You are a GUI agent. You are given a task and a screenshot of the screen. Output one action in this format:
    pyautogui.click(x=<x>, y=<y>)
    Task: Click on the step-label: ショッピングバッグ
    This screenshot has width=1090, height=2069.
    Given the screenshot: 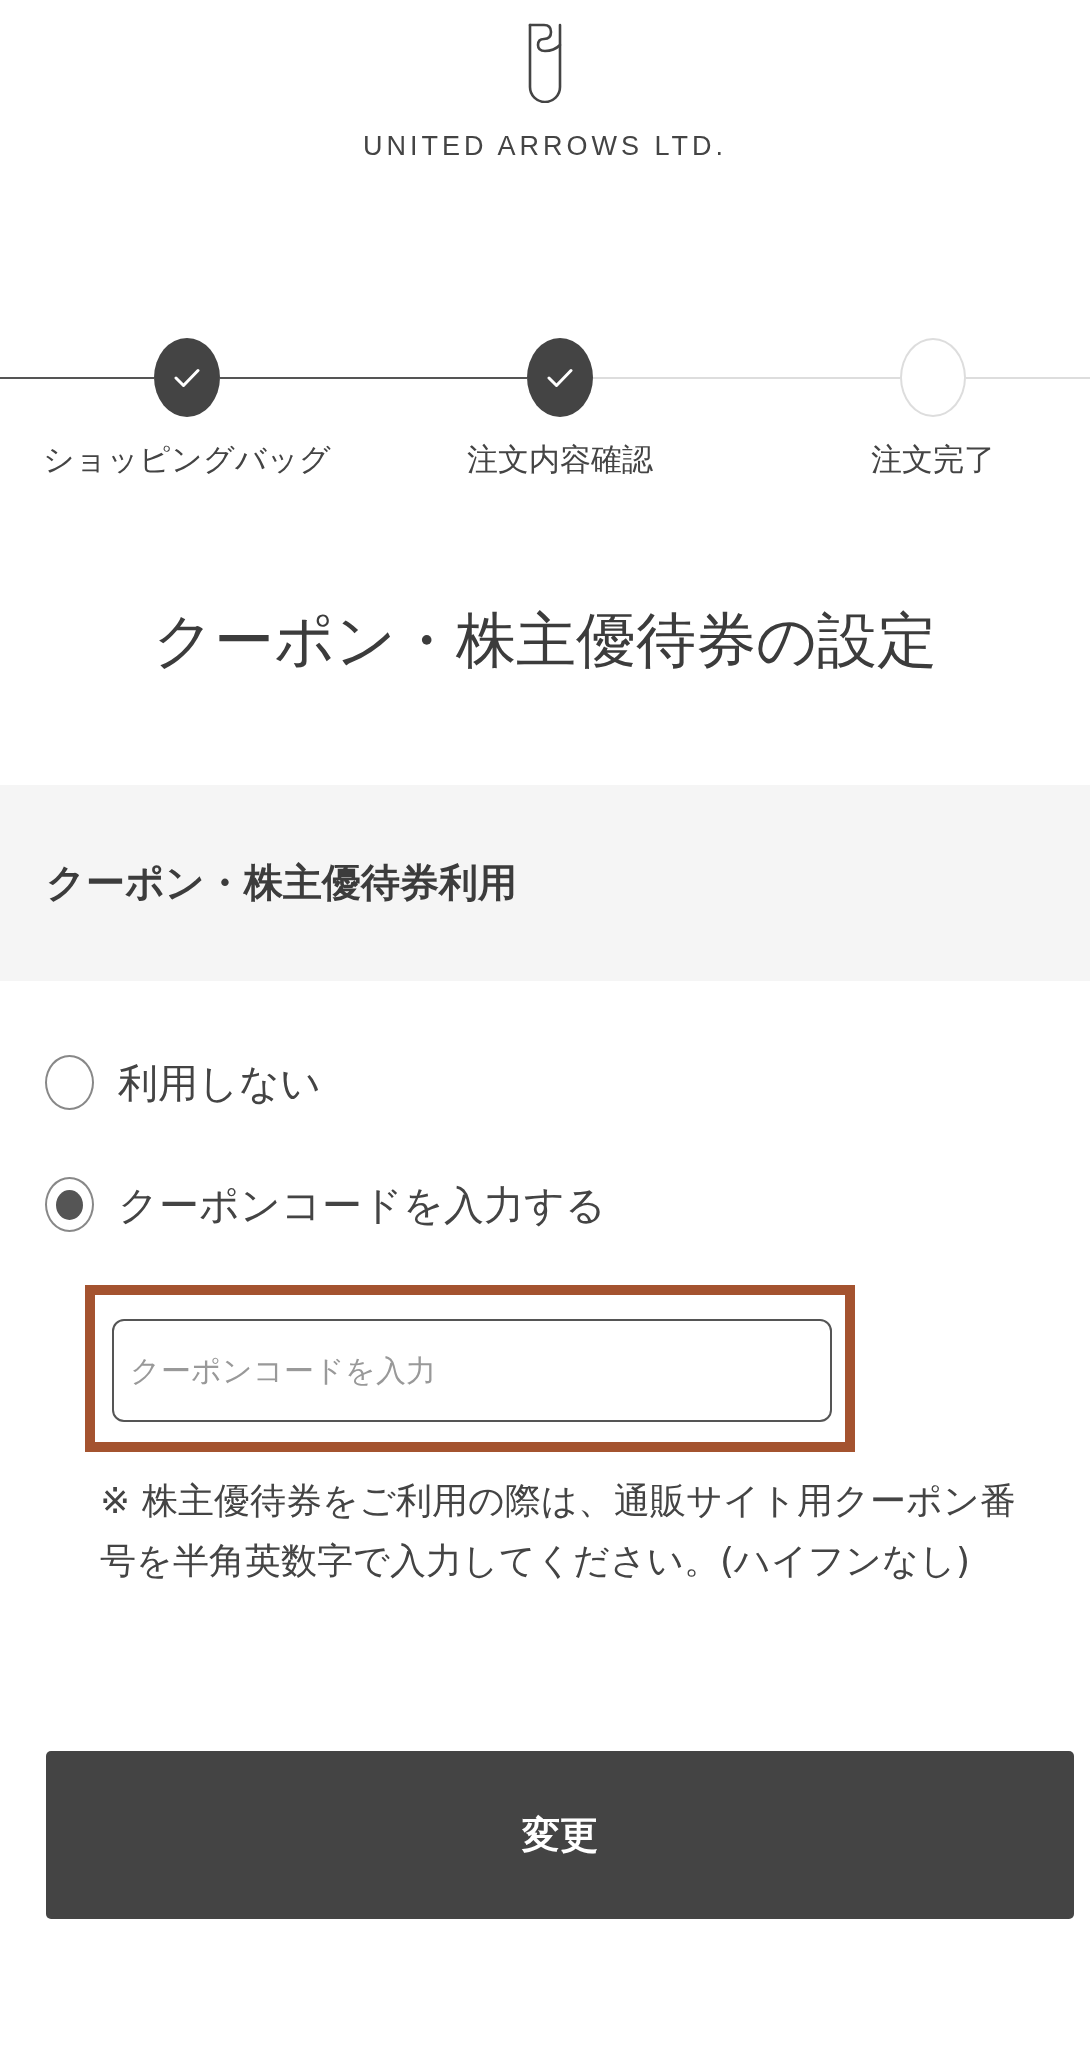 What is the action you would take?
    pyautogui.click(x=186, y=460)
    